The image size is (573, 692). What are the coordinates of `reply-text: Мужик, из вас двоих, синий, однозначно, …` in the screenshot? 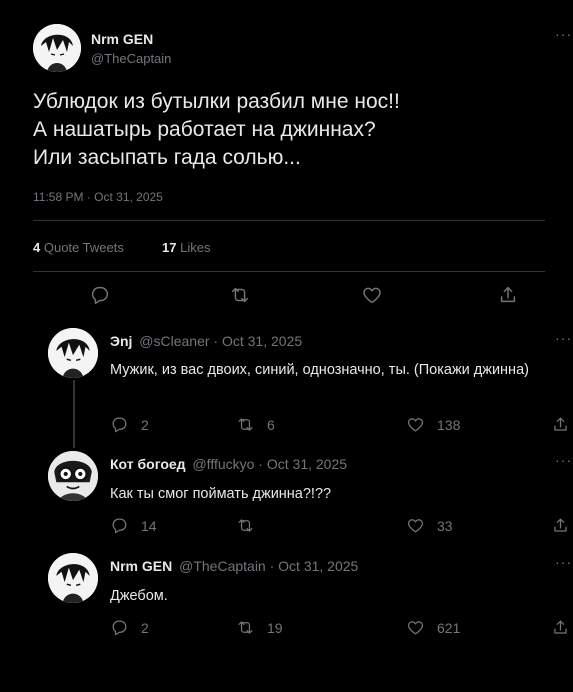 It's located at (319, 370).